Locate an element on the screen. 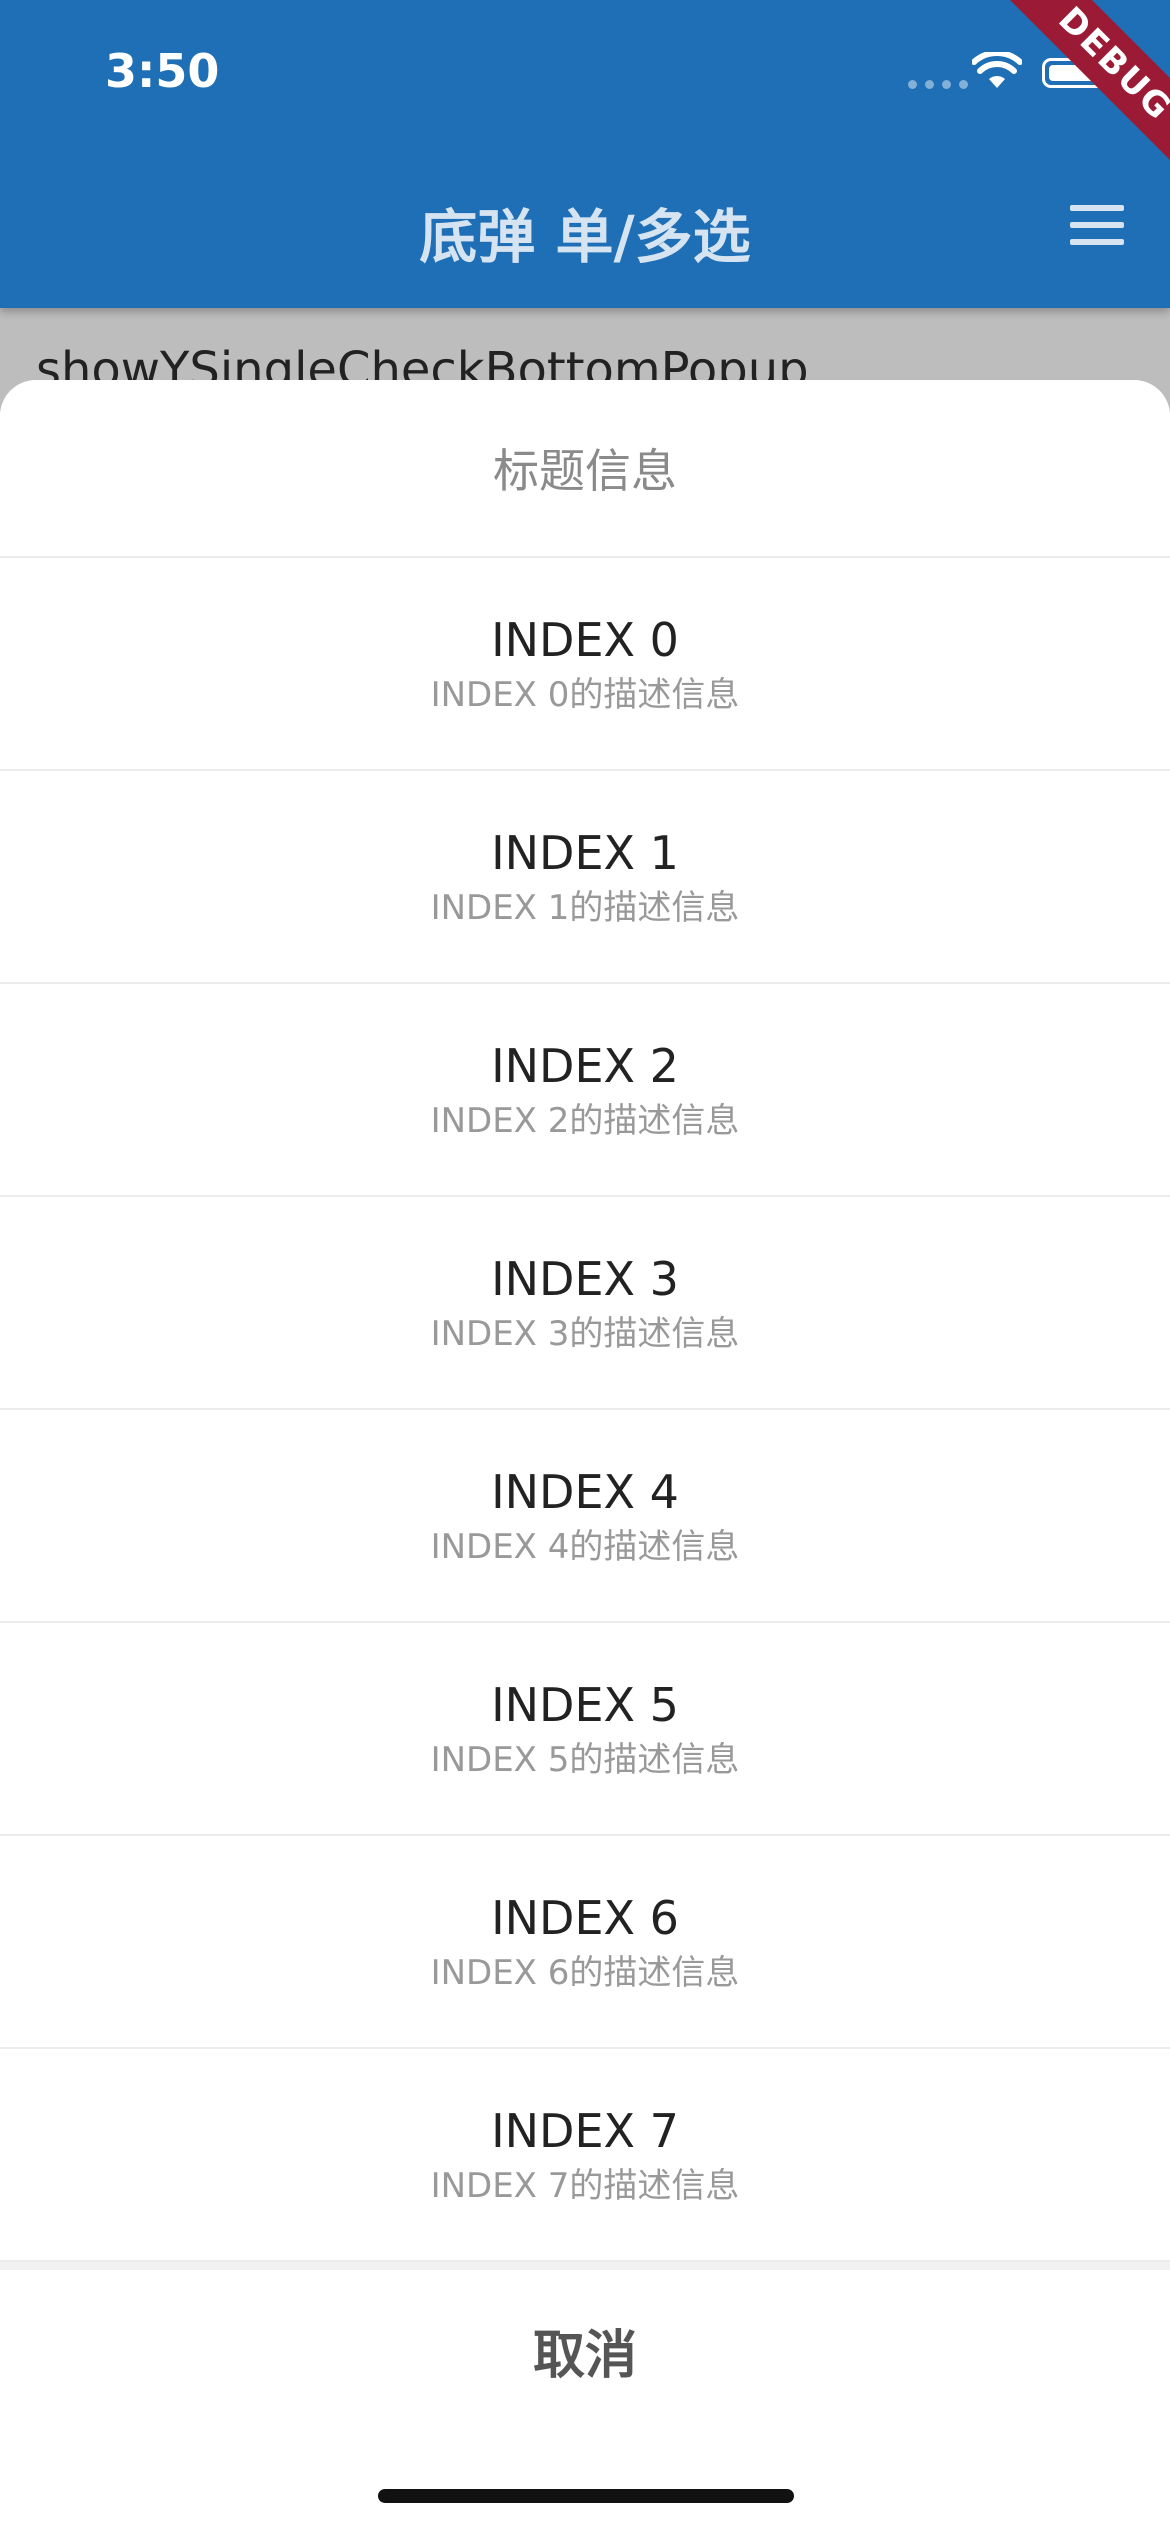  option-label: INDEX 3 is located at coordinates (585, 1278).